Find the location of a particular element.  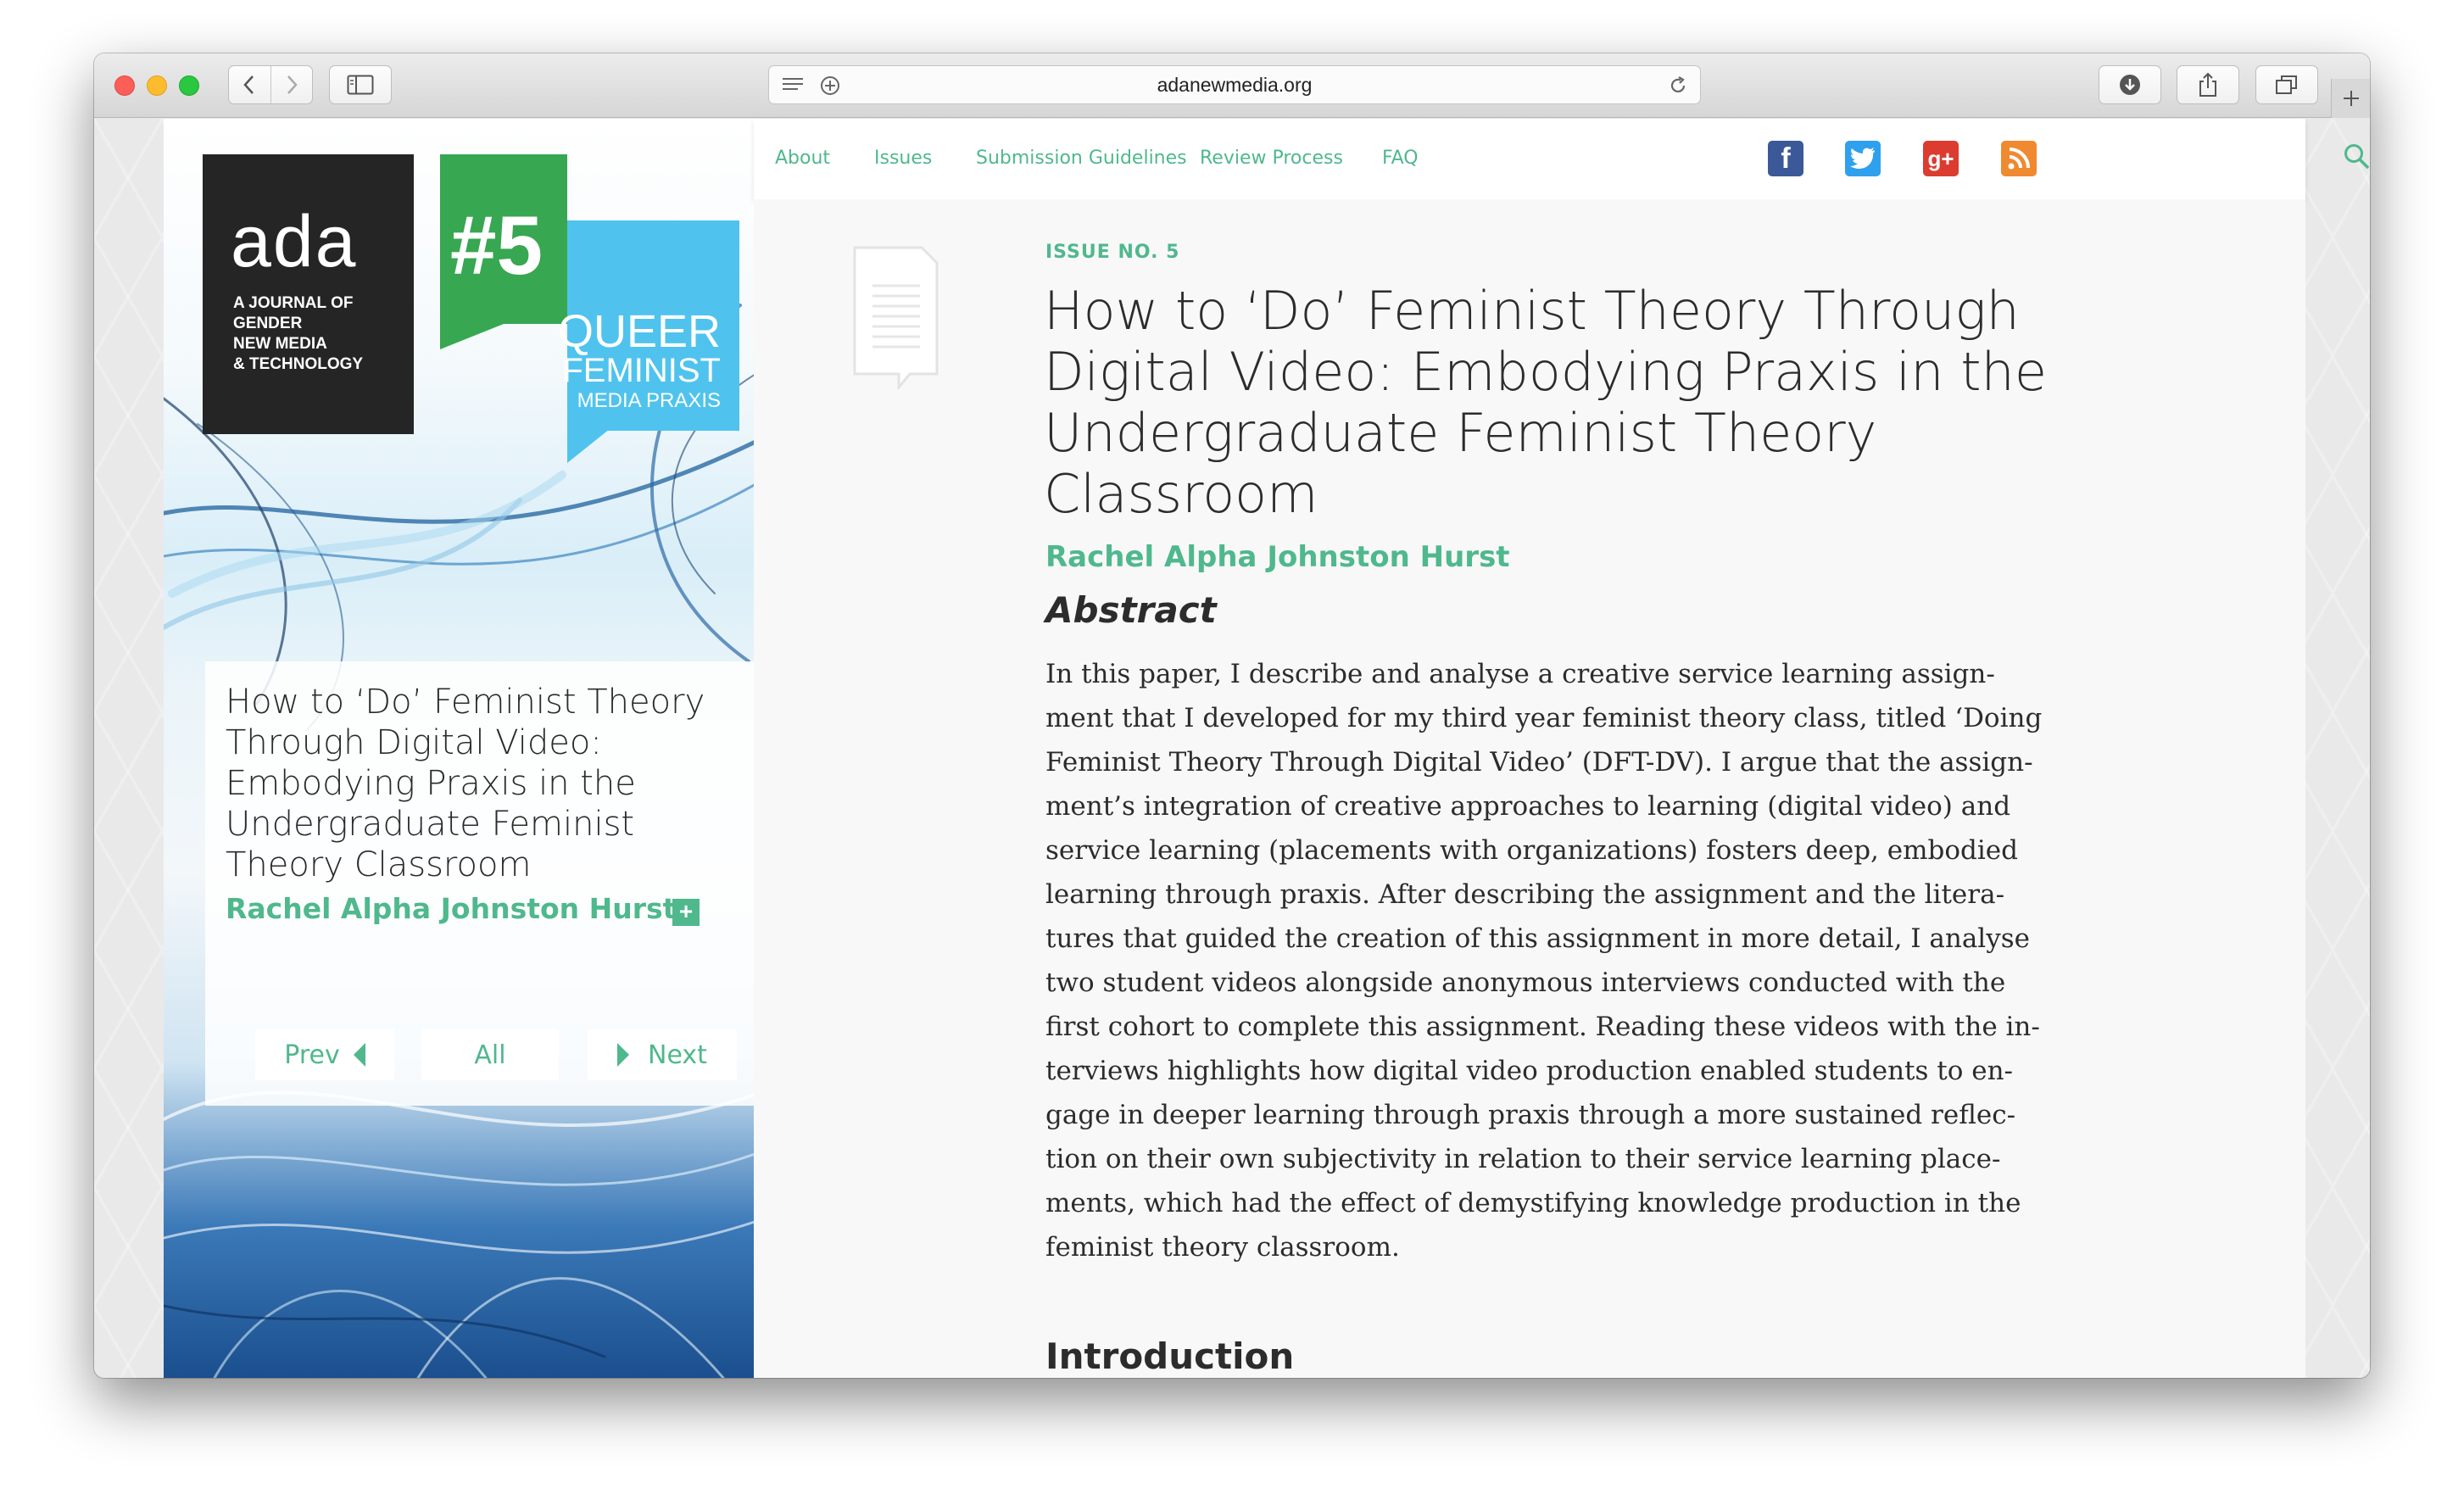

google-plus-icon: g+ is located at coordinates (1941, 158).